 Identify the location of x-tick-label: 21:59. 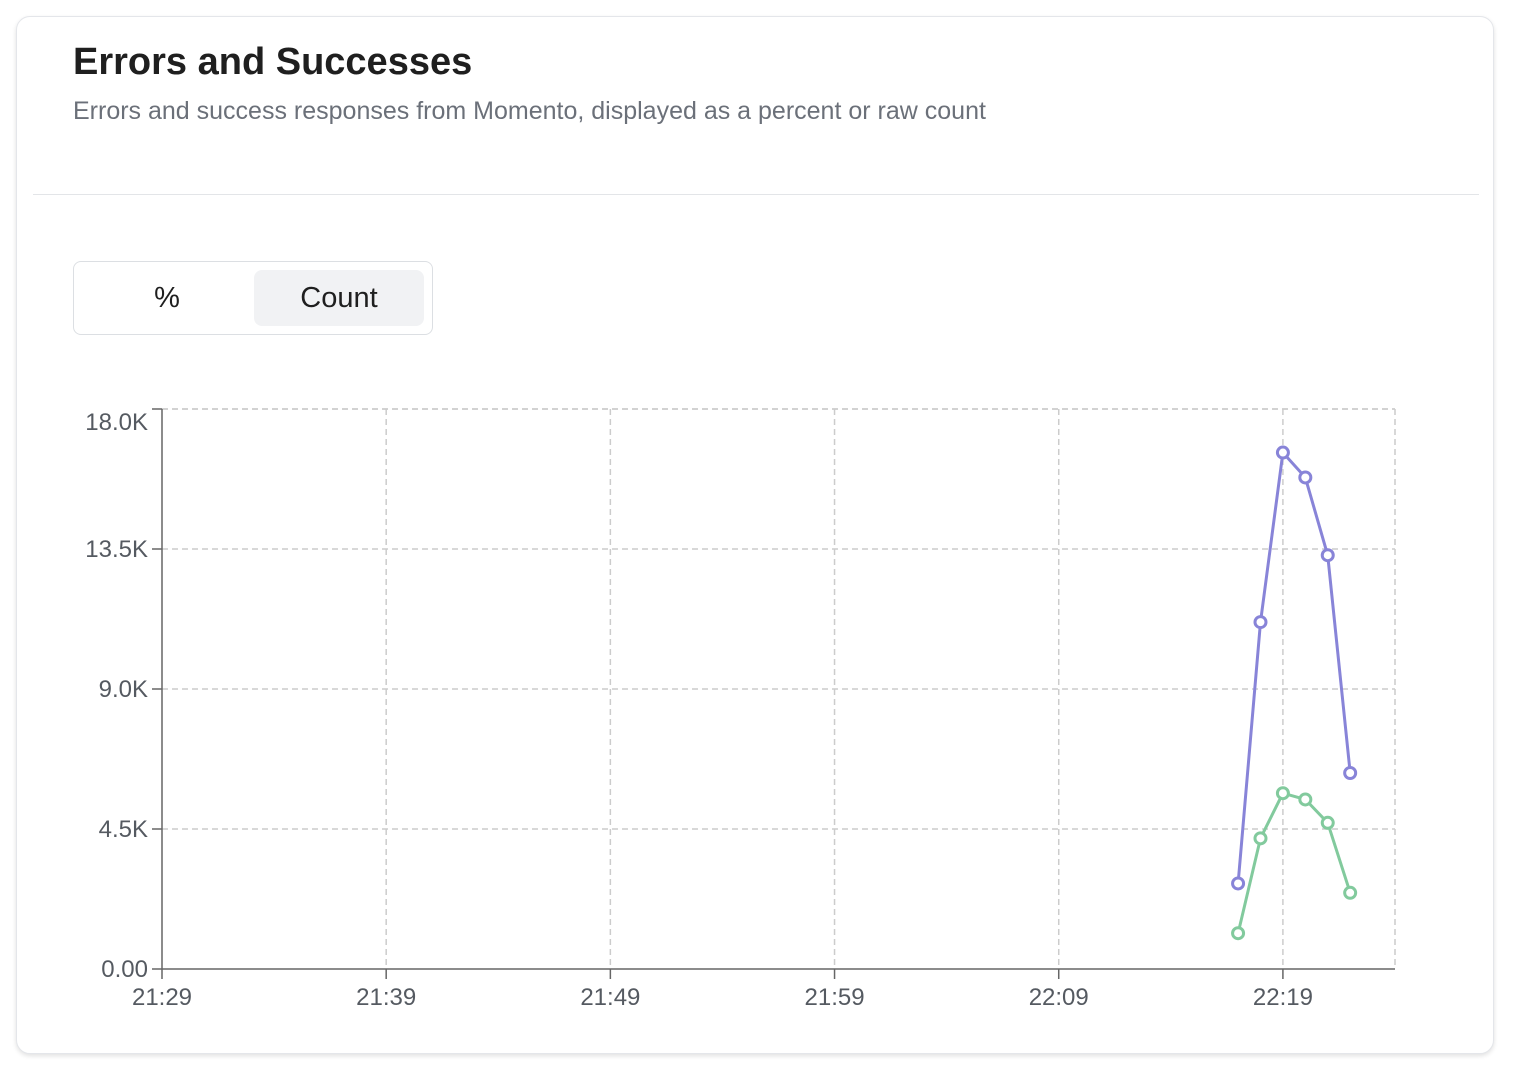
(835, 997).